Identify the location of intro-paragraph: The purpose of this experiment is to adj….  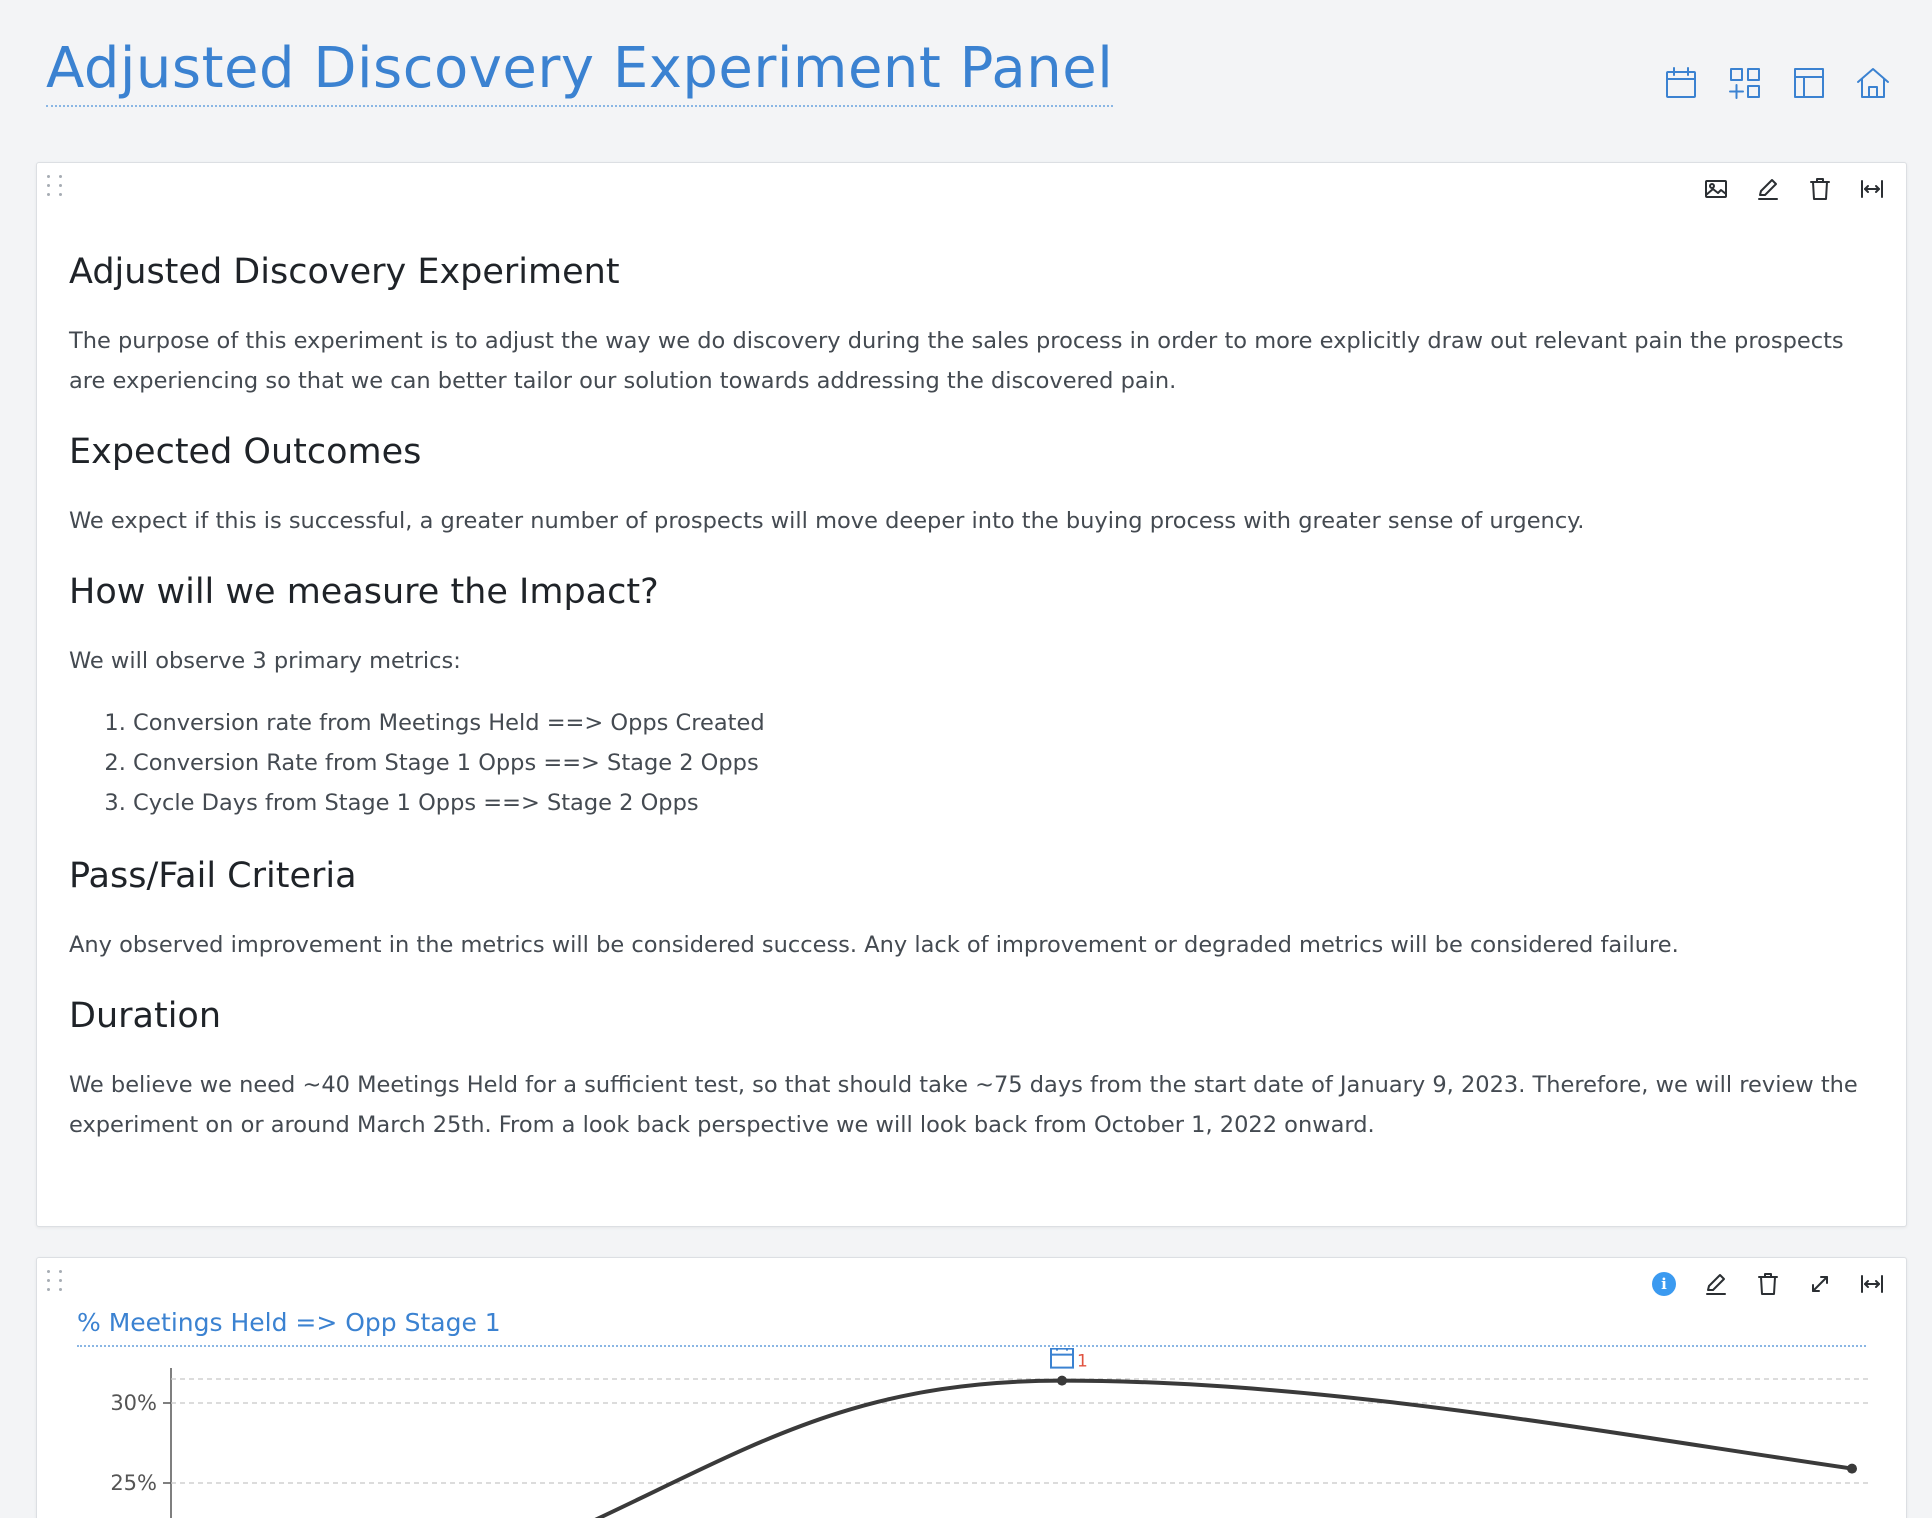
(956, 361).